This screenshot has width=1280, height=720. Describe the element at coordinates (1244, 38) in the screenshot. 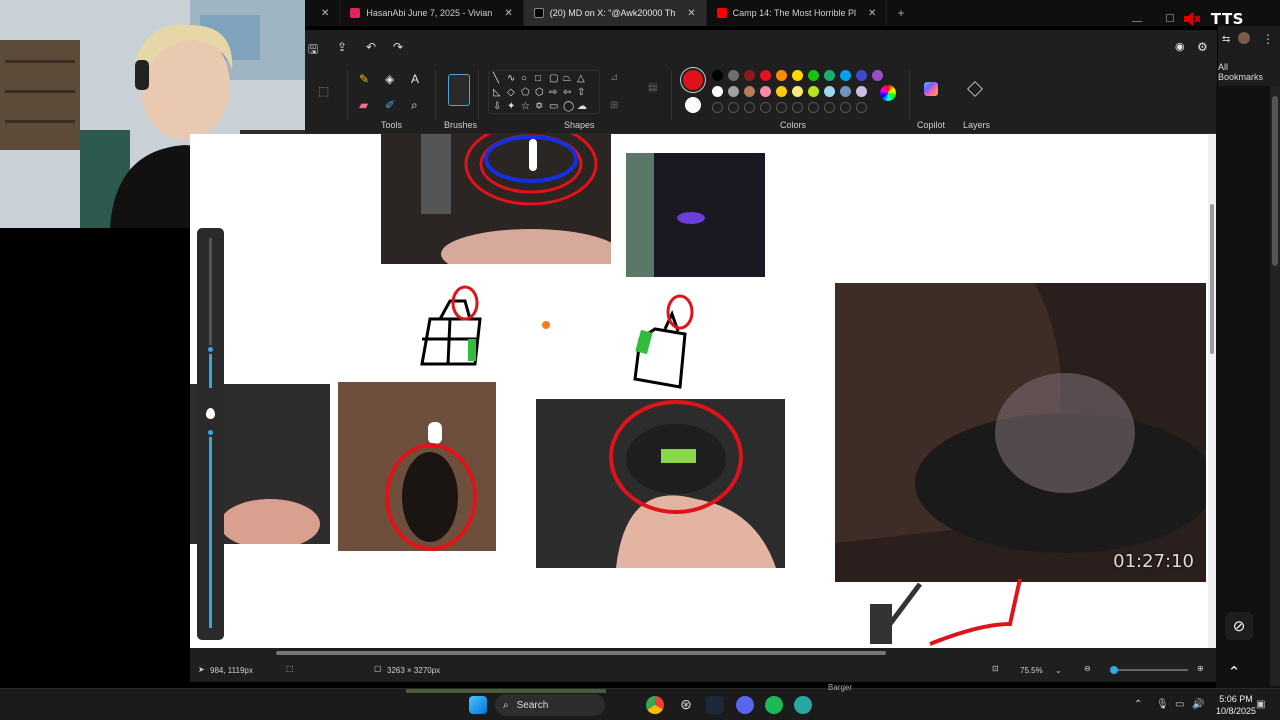

I see `profile-avatar` at that location.